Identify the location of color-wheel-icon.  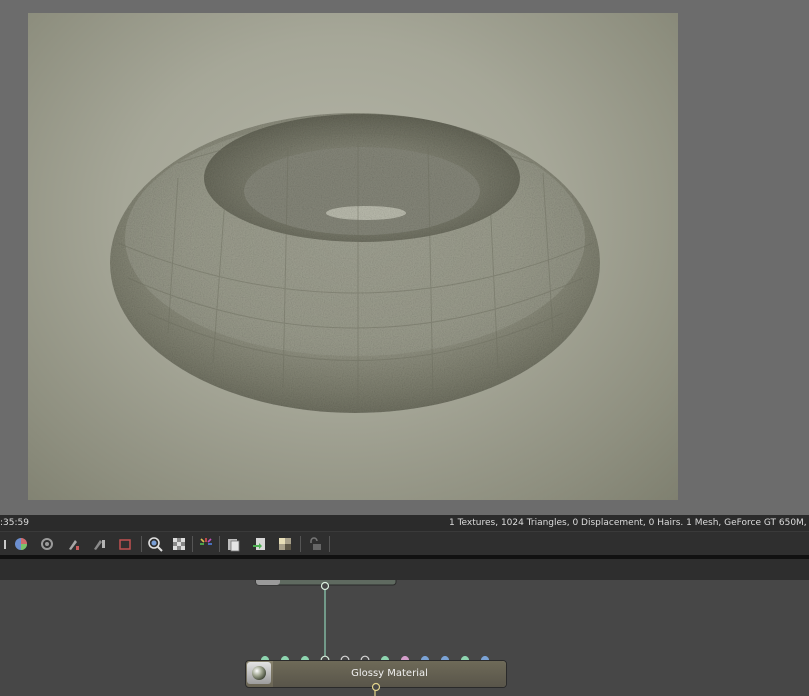
(21, 544).